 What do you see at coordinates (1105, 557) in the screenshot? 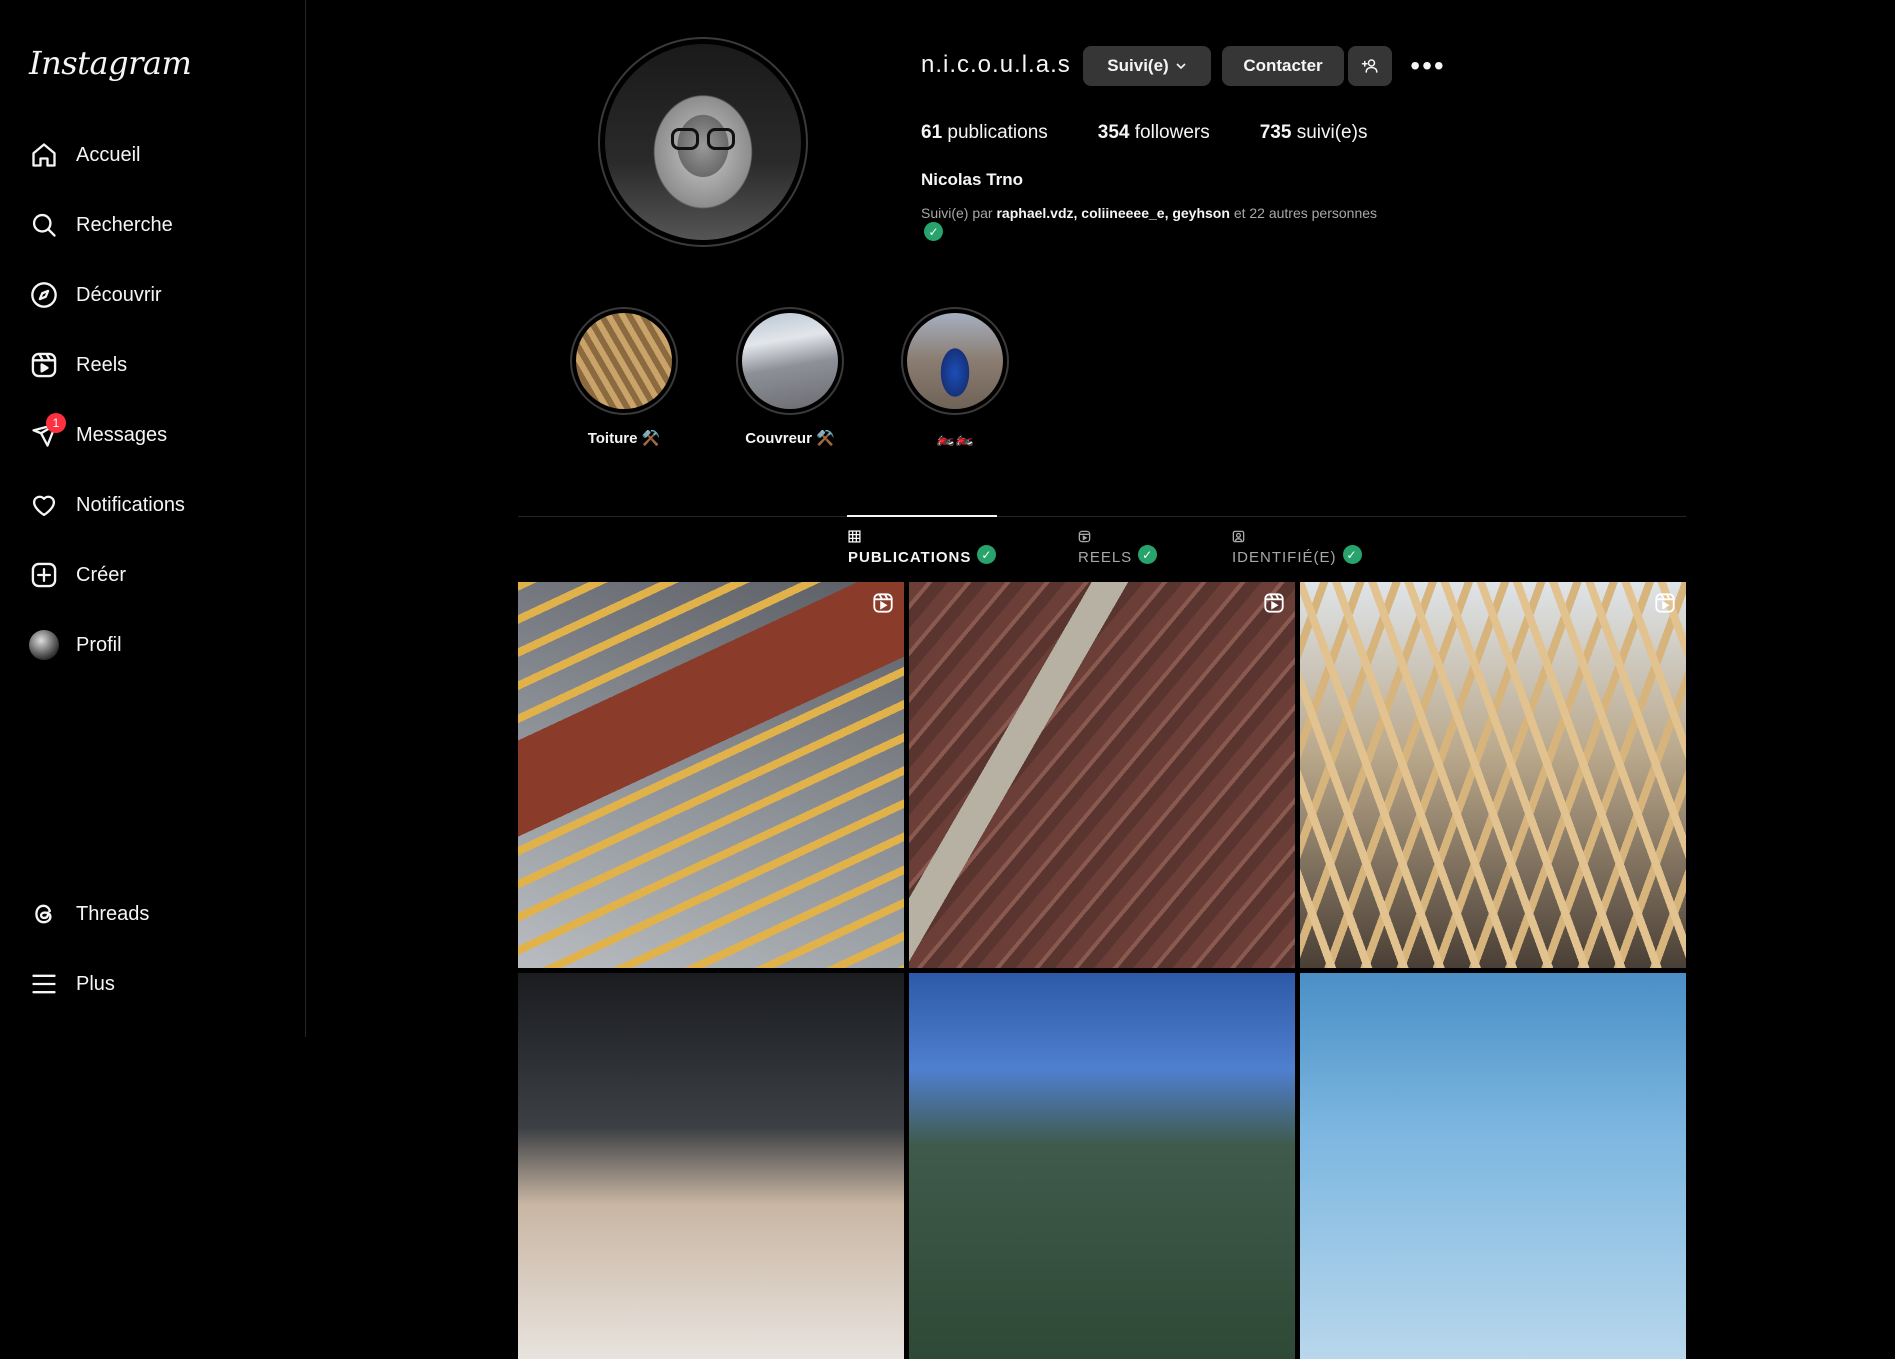
I see `tab-label: REELS` at bounding box center [1105, 557].